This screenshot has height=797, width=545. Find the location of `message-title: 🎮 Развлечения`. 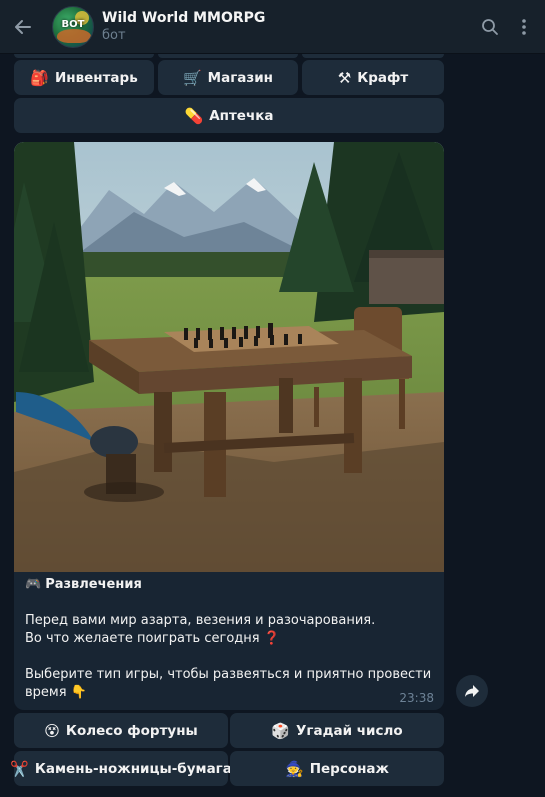

message-title: 🎮 Развлечения is located at coordinates (230, 585).